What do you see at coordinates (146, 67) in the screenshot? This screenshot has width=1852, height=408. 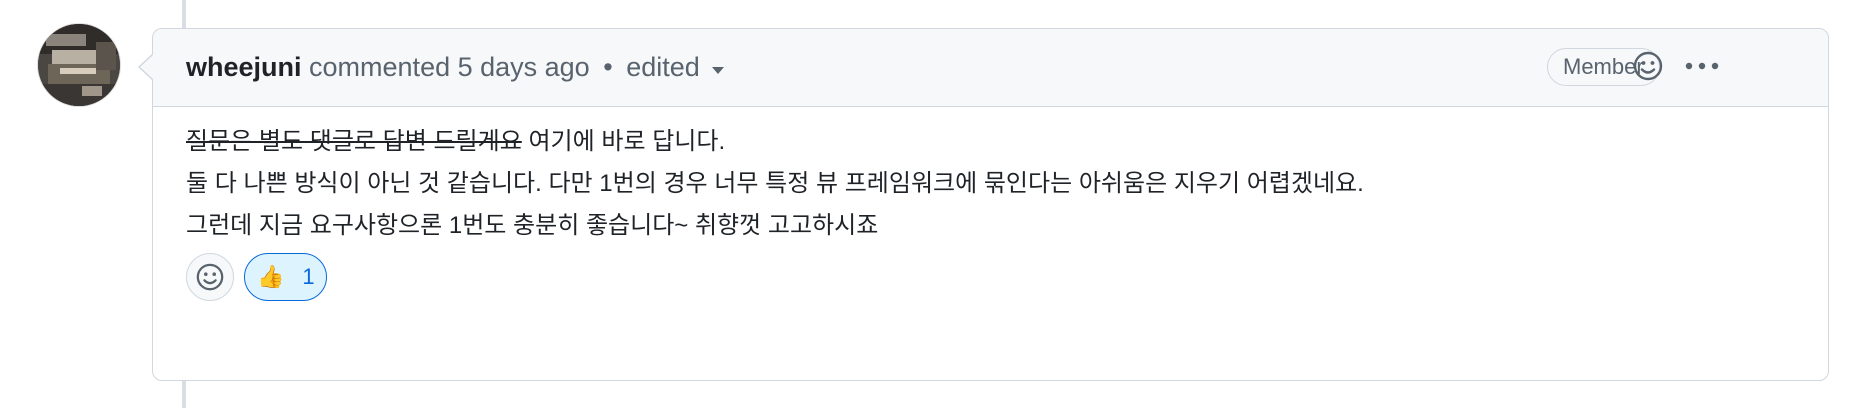 I see `comment-pointer-fill` at bounding box center [146, 67].